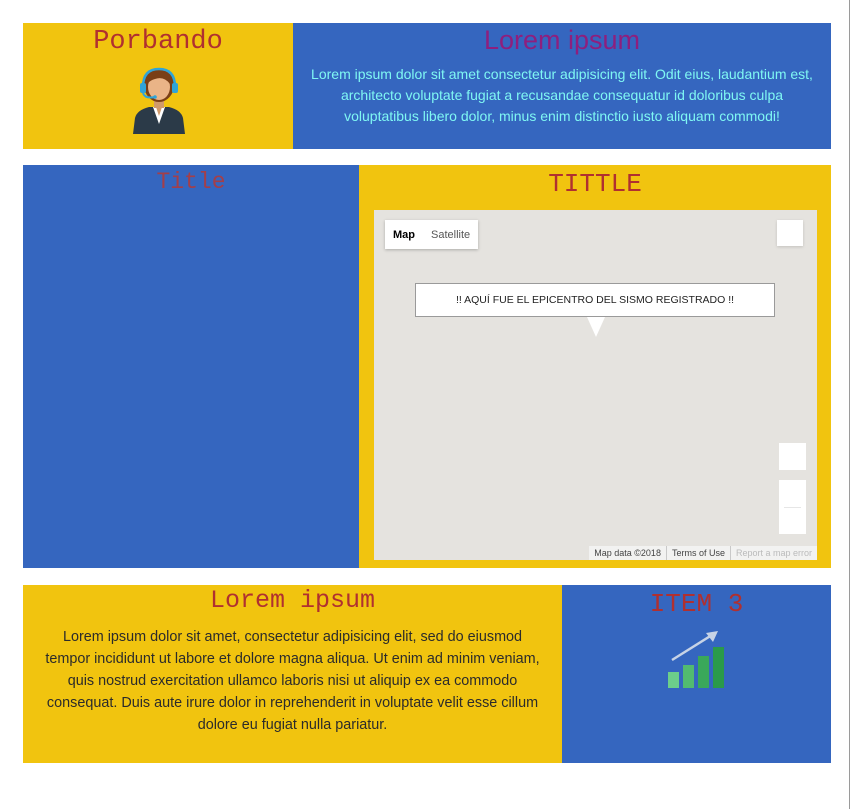 This screenshot has width=855, height=809. What do you see at coordinates (792, 520) in the screenshot?
I see `zoom-out-button` at bounding box center [792, 520].